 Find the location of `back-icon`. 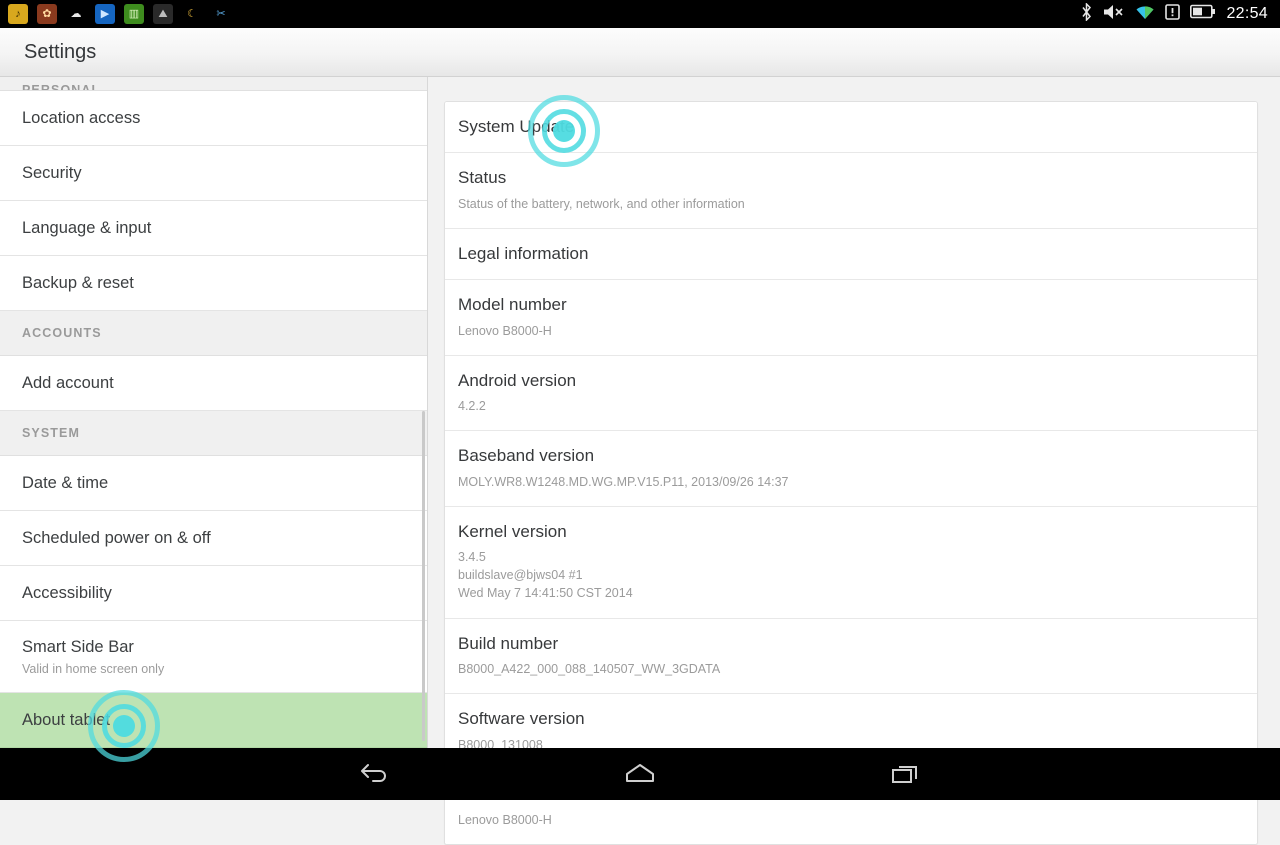

back-icon is located at coordinates (374, 774).